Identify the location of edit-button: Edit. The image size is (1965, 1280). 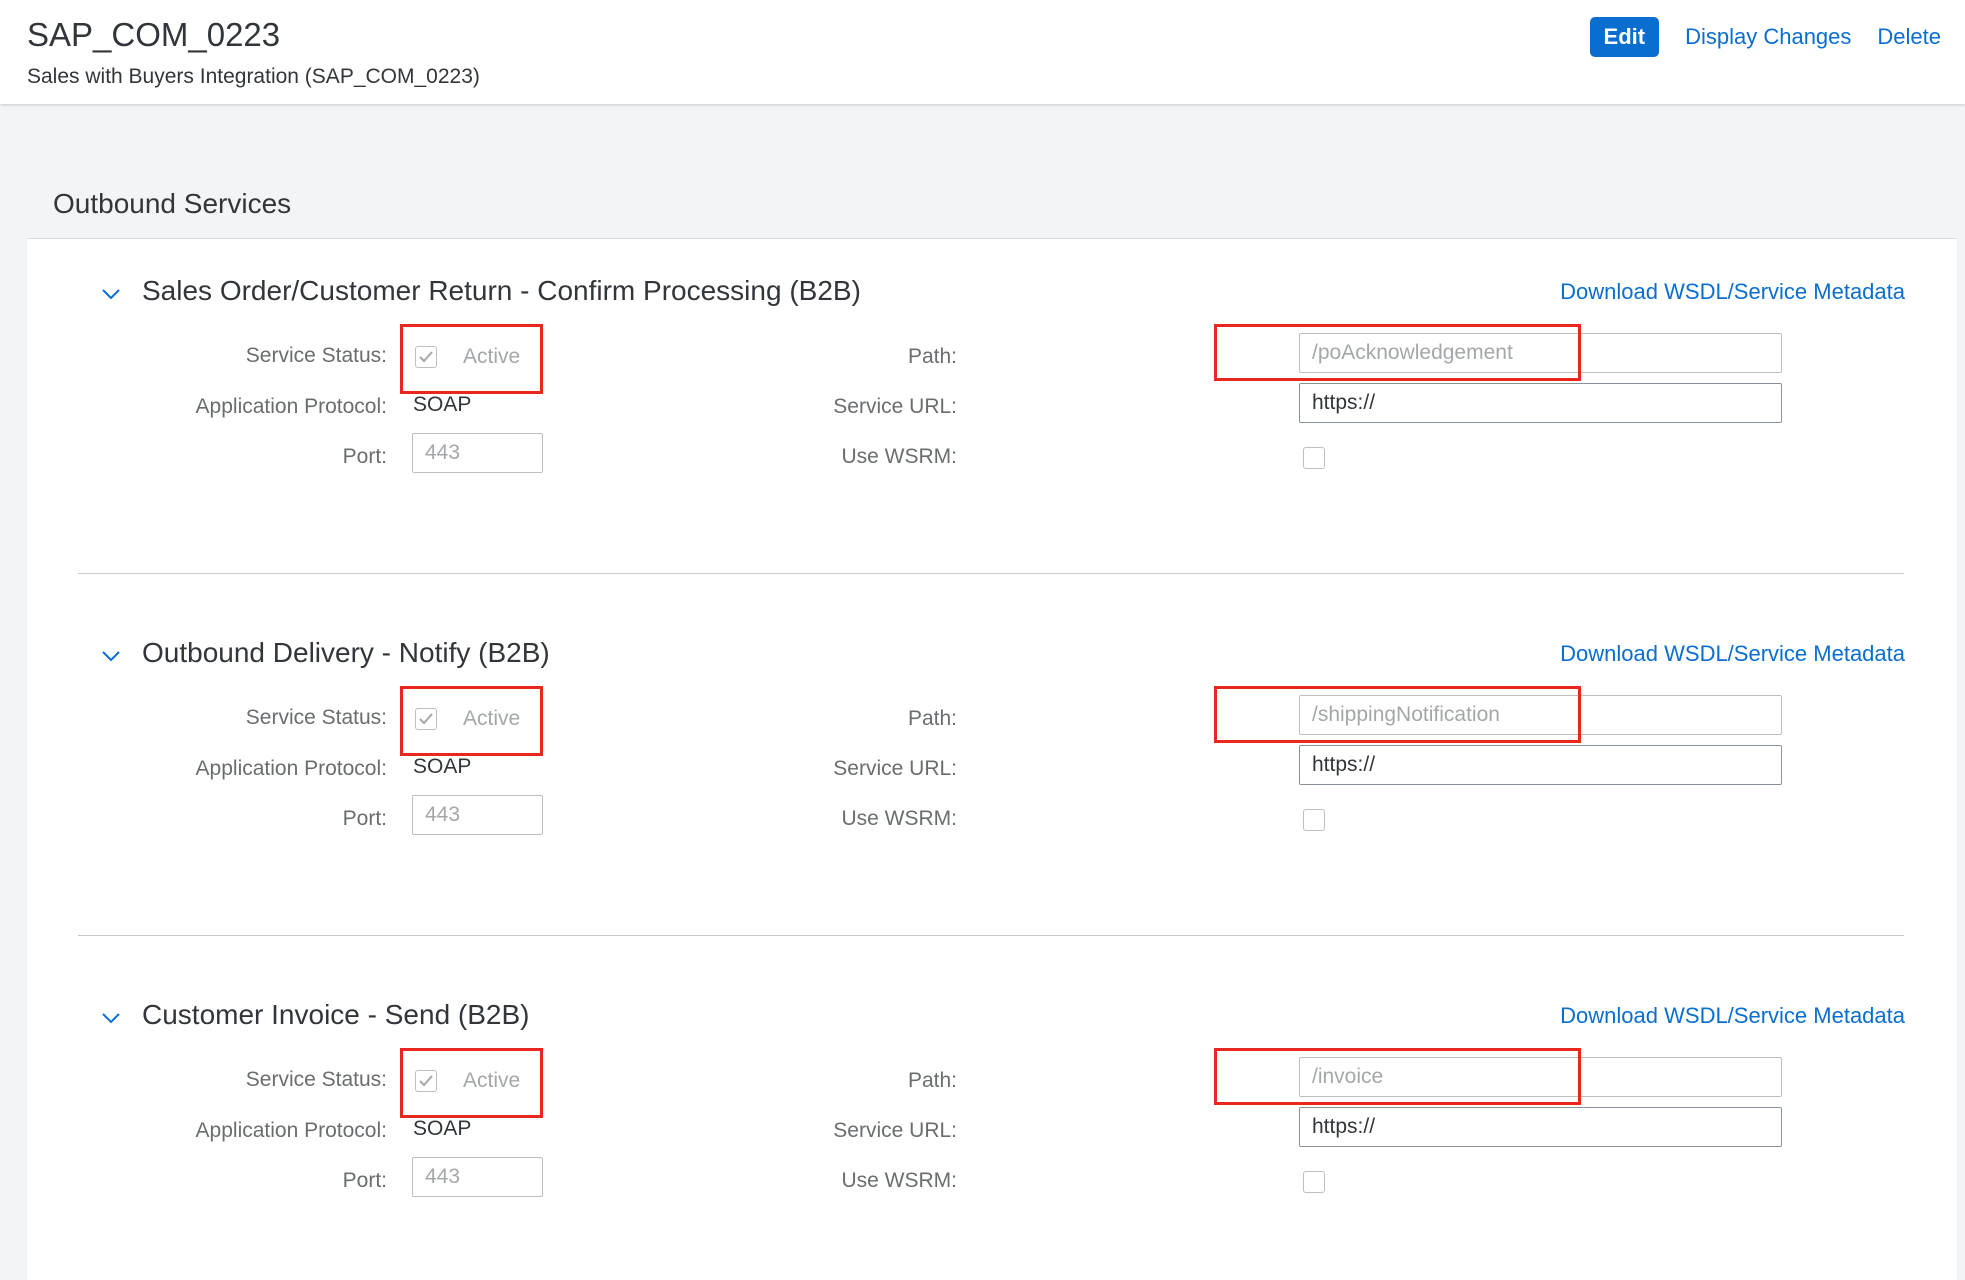
(1624, 37).